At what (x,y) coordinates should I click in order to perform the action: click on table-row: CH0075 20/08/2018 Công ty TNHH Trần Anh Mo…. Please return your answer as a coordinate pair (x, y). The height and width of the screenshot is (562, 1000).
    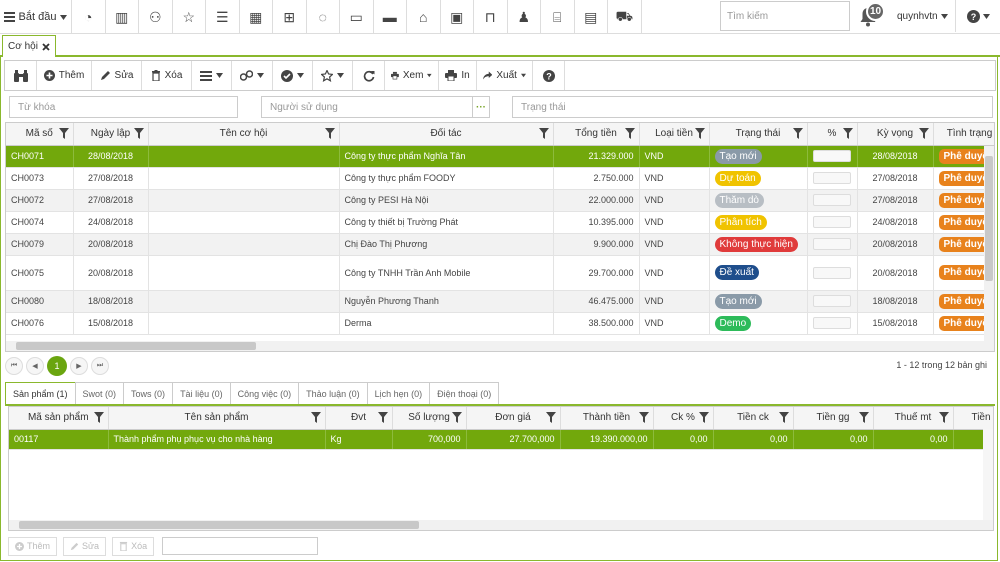
    Looking at the image, I should click on (500, 273).